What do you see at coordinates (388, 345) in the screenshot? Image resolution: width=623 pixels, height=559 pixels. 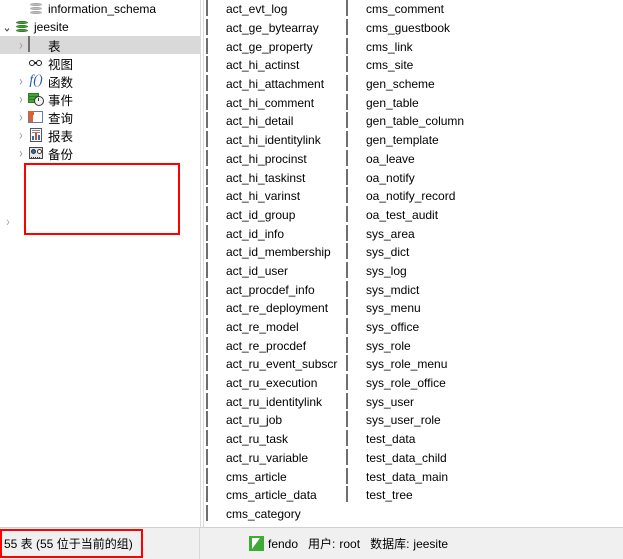 I see `table-name-label: sys_role` at bounding box center [388, 345].